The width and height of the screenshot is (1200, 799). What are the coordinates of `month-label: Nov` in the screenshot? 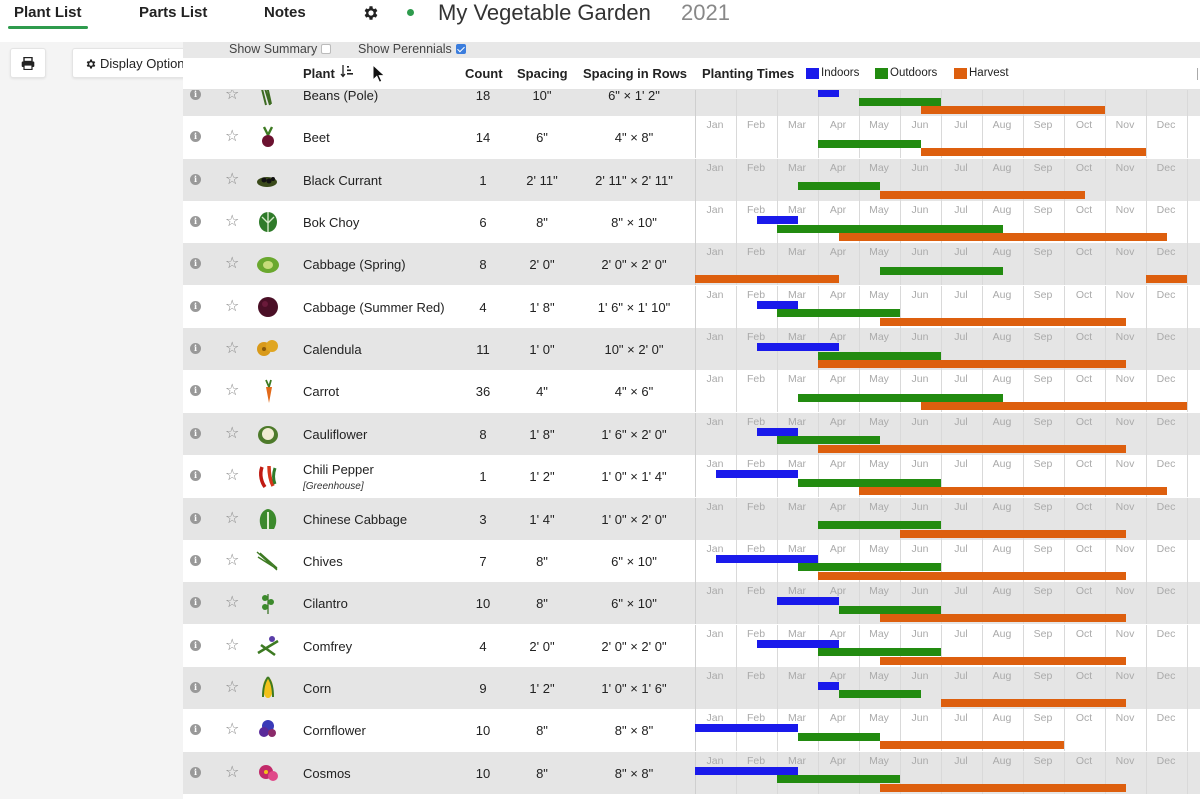 It's located at (1125, 718).